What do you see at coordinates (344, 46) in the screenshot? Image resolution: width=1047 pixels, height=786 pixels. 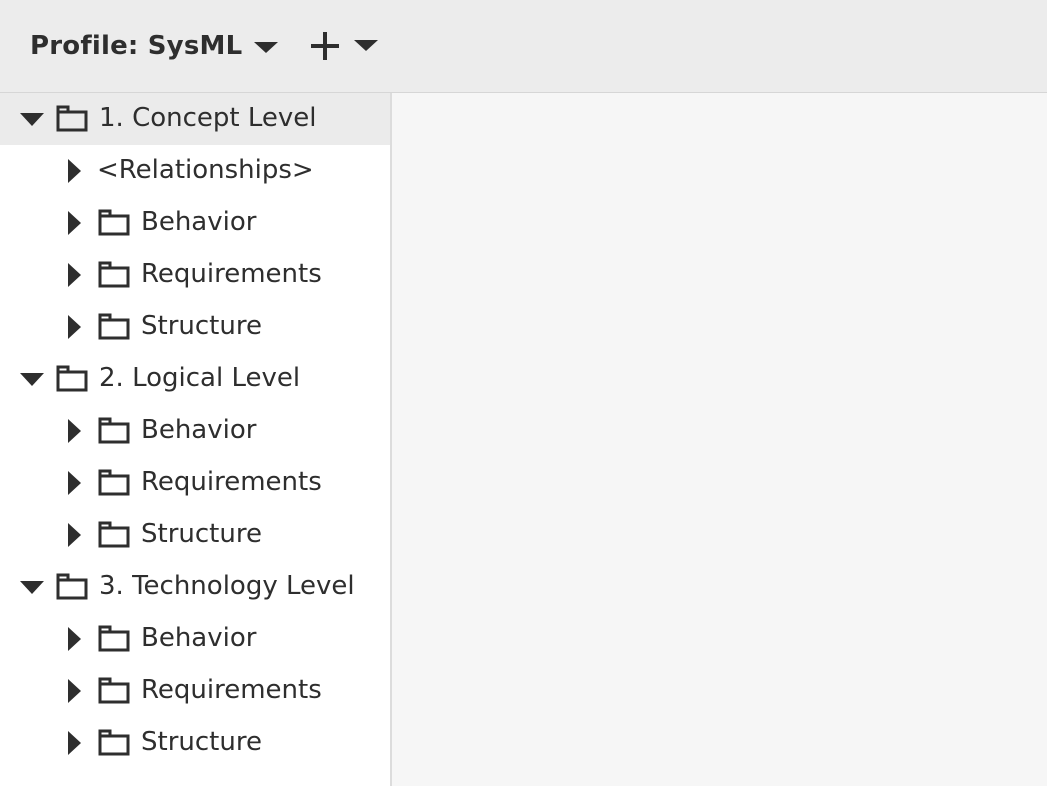 I see `add-element-button` at bounding box center [344, 46].